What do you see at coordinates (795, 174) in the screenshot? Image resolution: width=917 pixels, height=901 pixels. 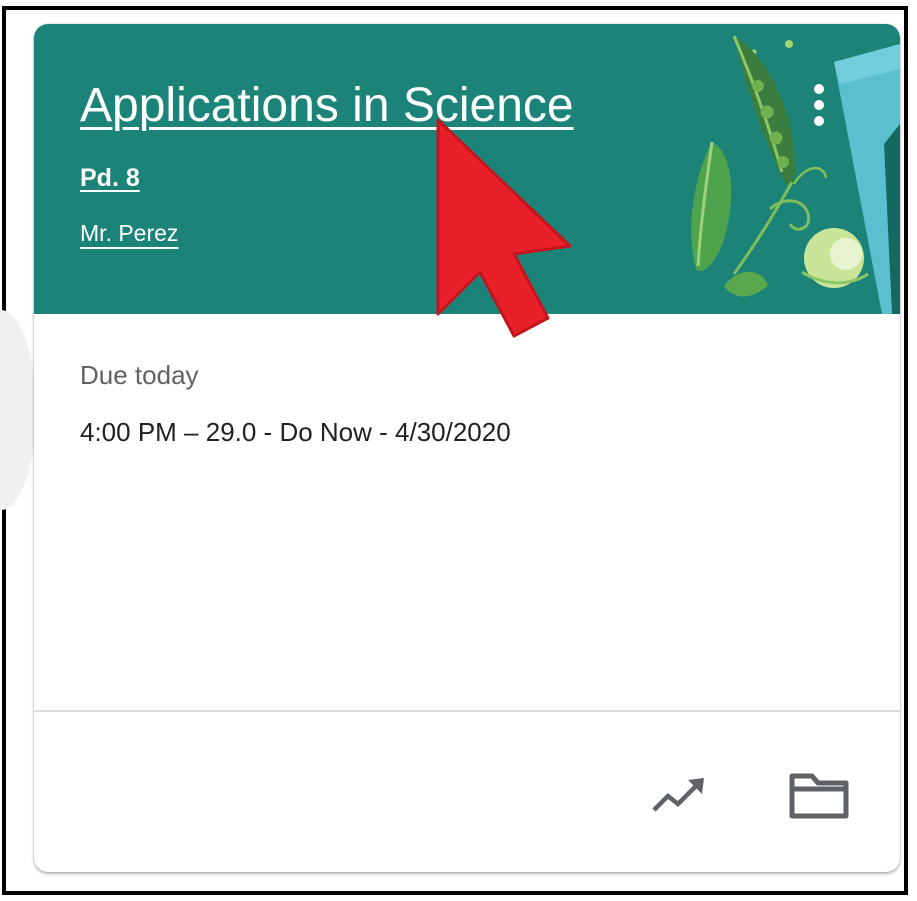 I see `peas-illustration` at bounding box center [795, 174].